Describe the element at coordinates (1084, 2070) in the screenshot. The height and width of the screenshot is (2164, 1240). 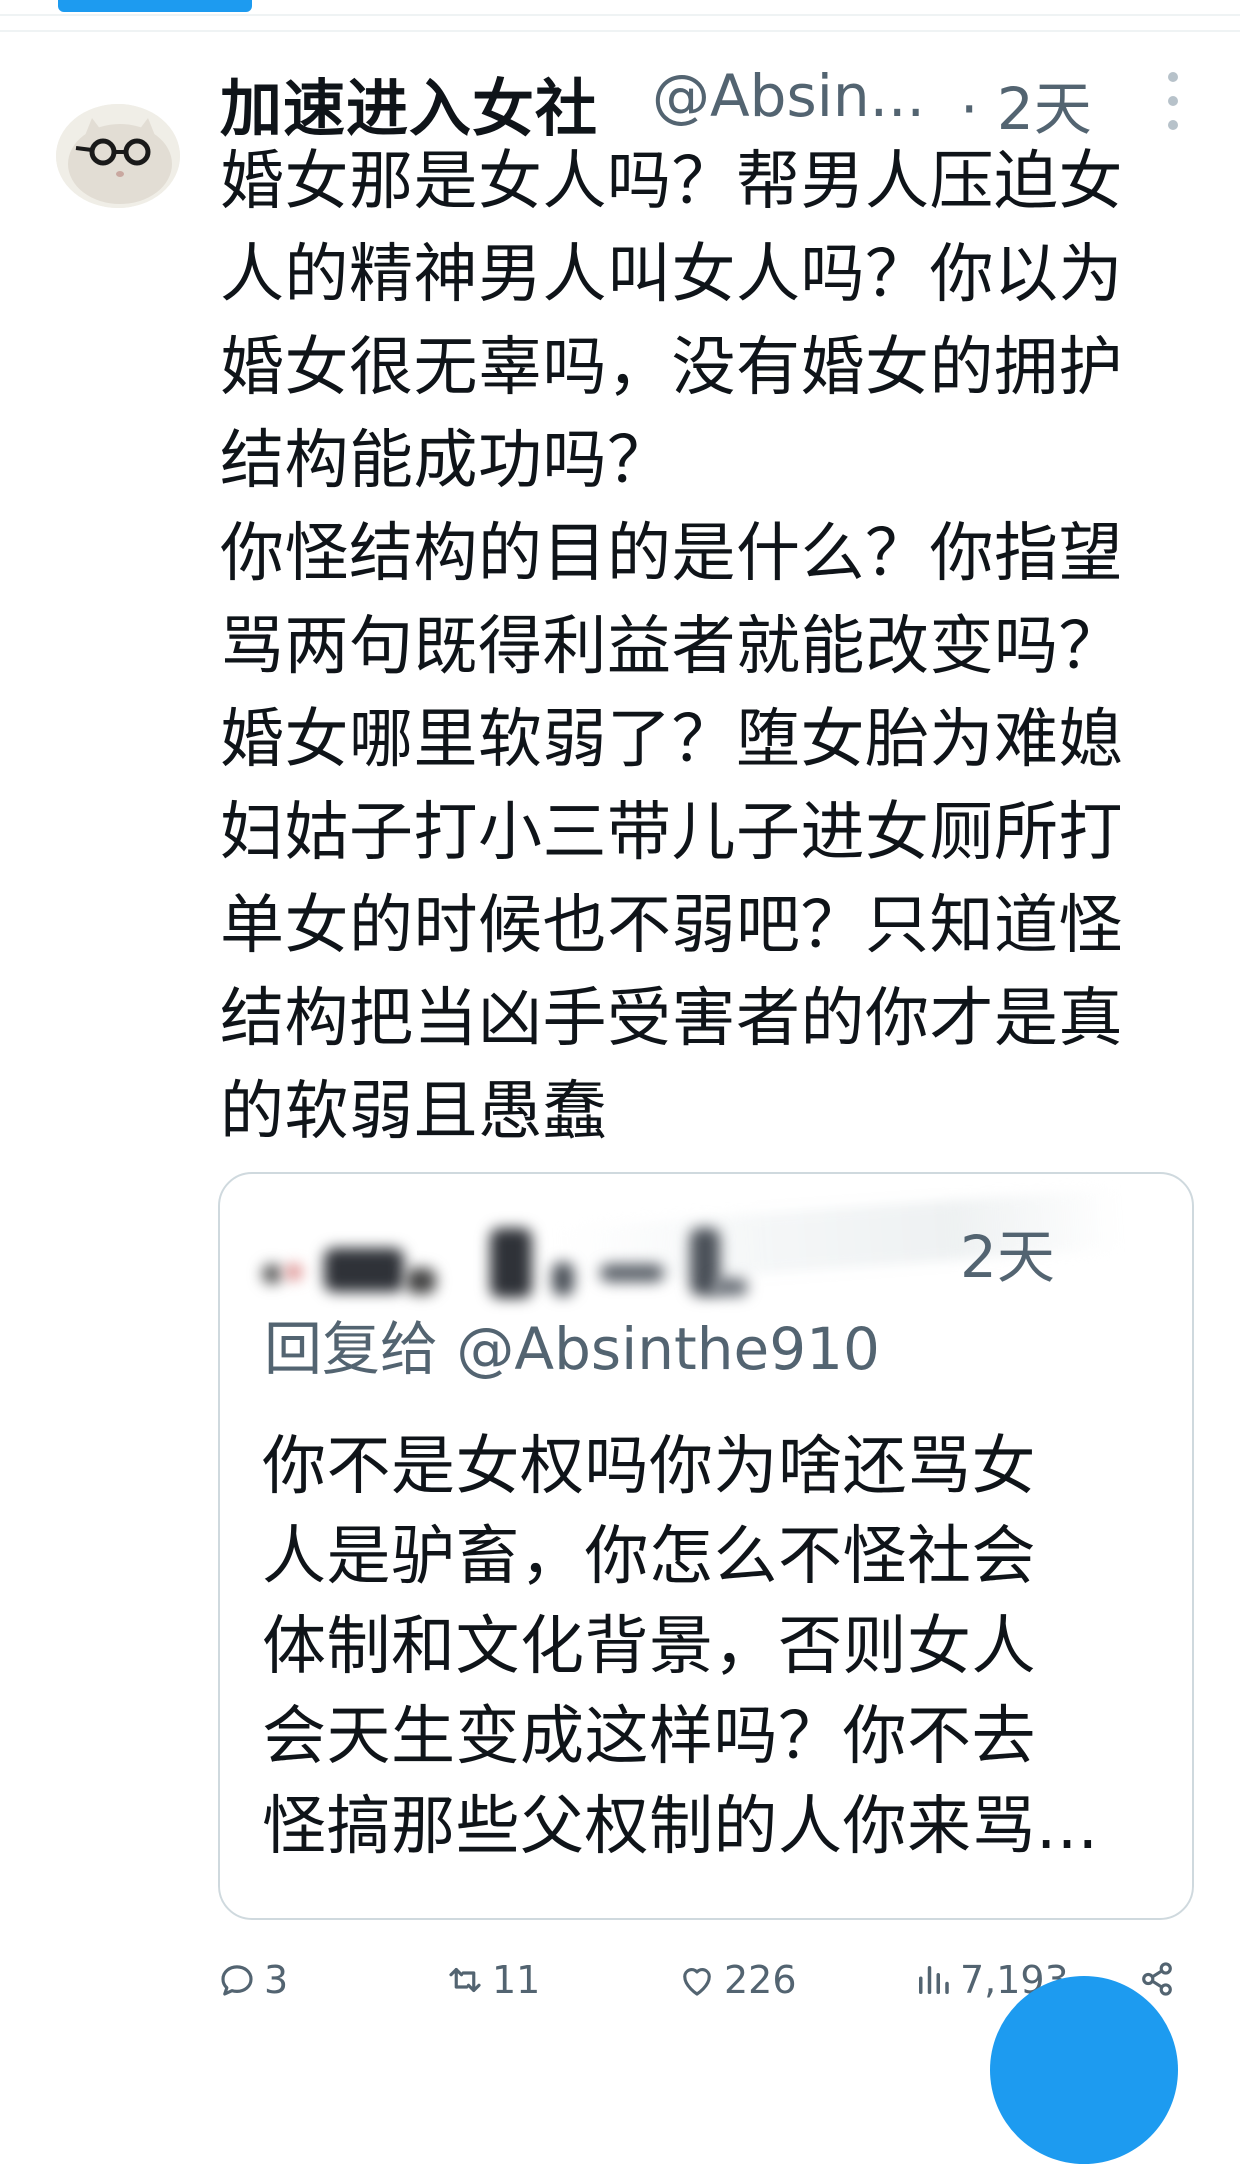
I see `compose-fab-button` at that location.